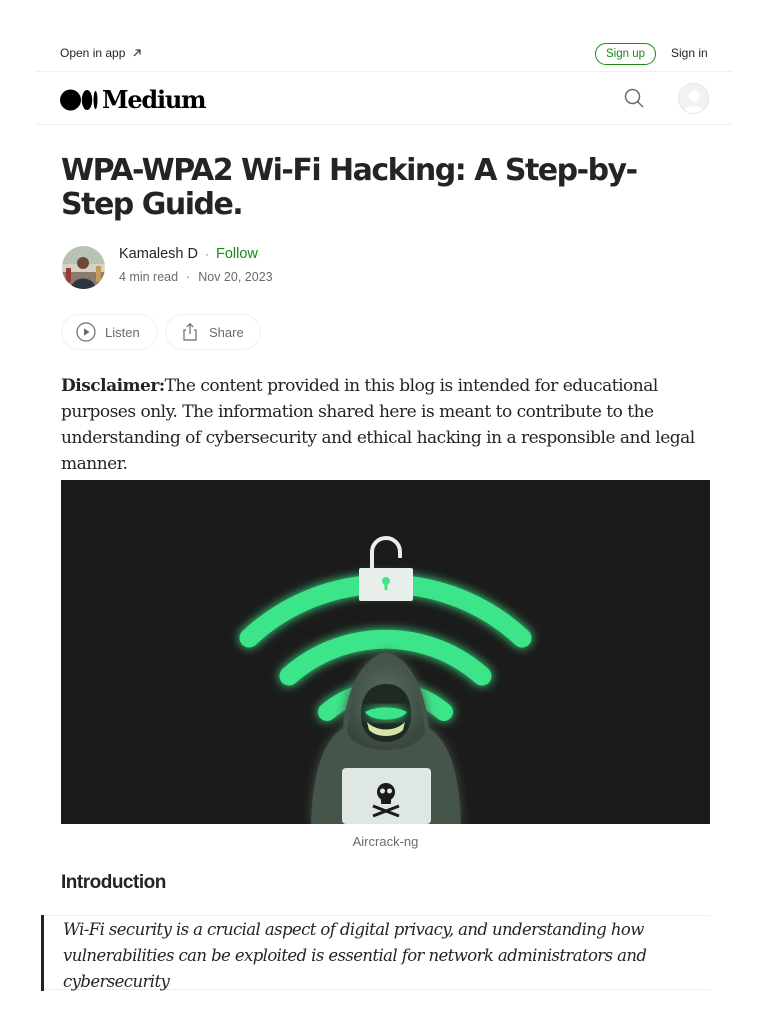 Image resolution: width=768 pixels, height=1024 pixels. Describe the element at coordinates (42, 953) in the screenshot. I see `quote-bar` at that location.